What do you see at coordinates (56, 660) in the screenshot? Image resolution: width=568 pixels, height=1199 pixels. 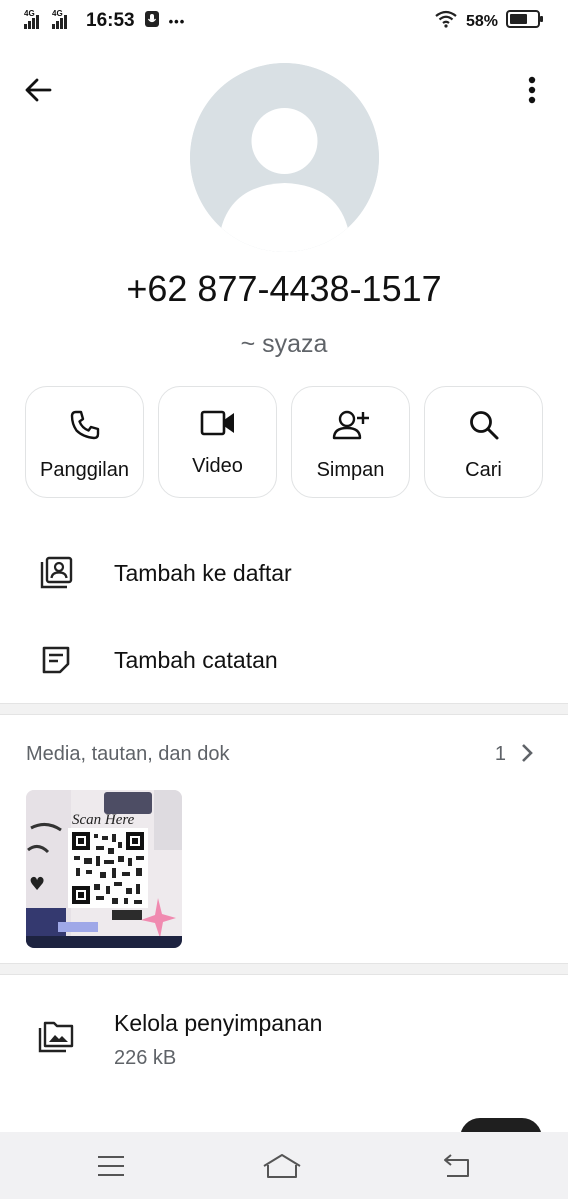 I see `note-icon` at bounding box center [56, 660].